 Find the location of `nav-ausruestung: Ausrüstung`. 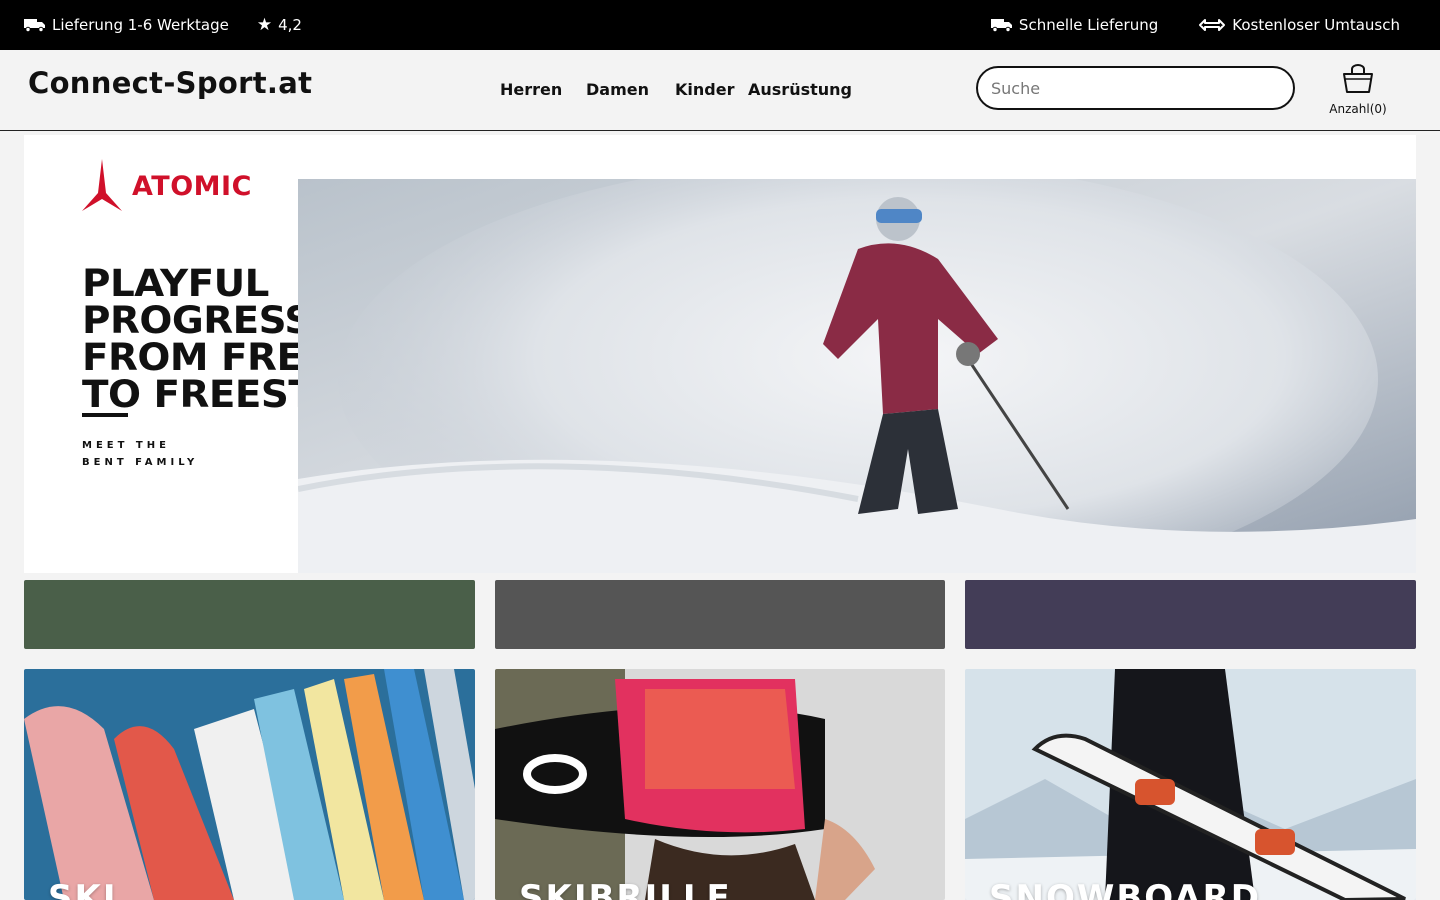

nav-ausruestung: Ausrüstung is located at coordinates (800, 89).